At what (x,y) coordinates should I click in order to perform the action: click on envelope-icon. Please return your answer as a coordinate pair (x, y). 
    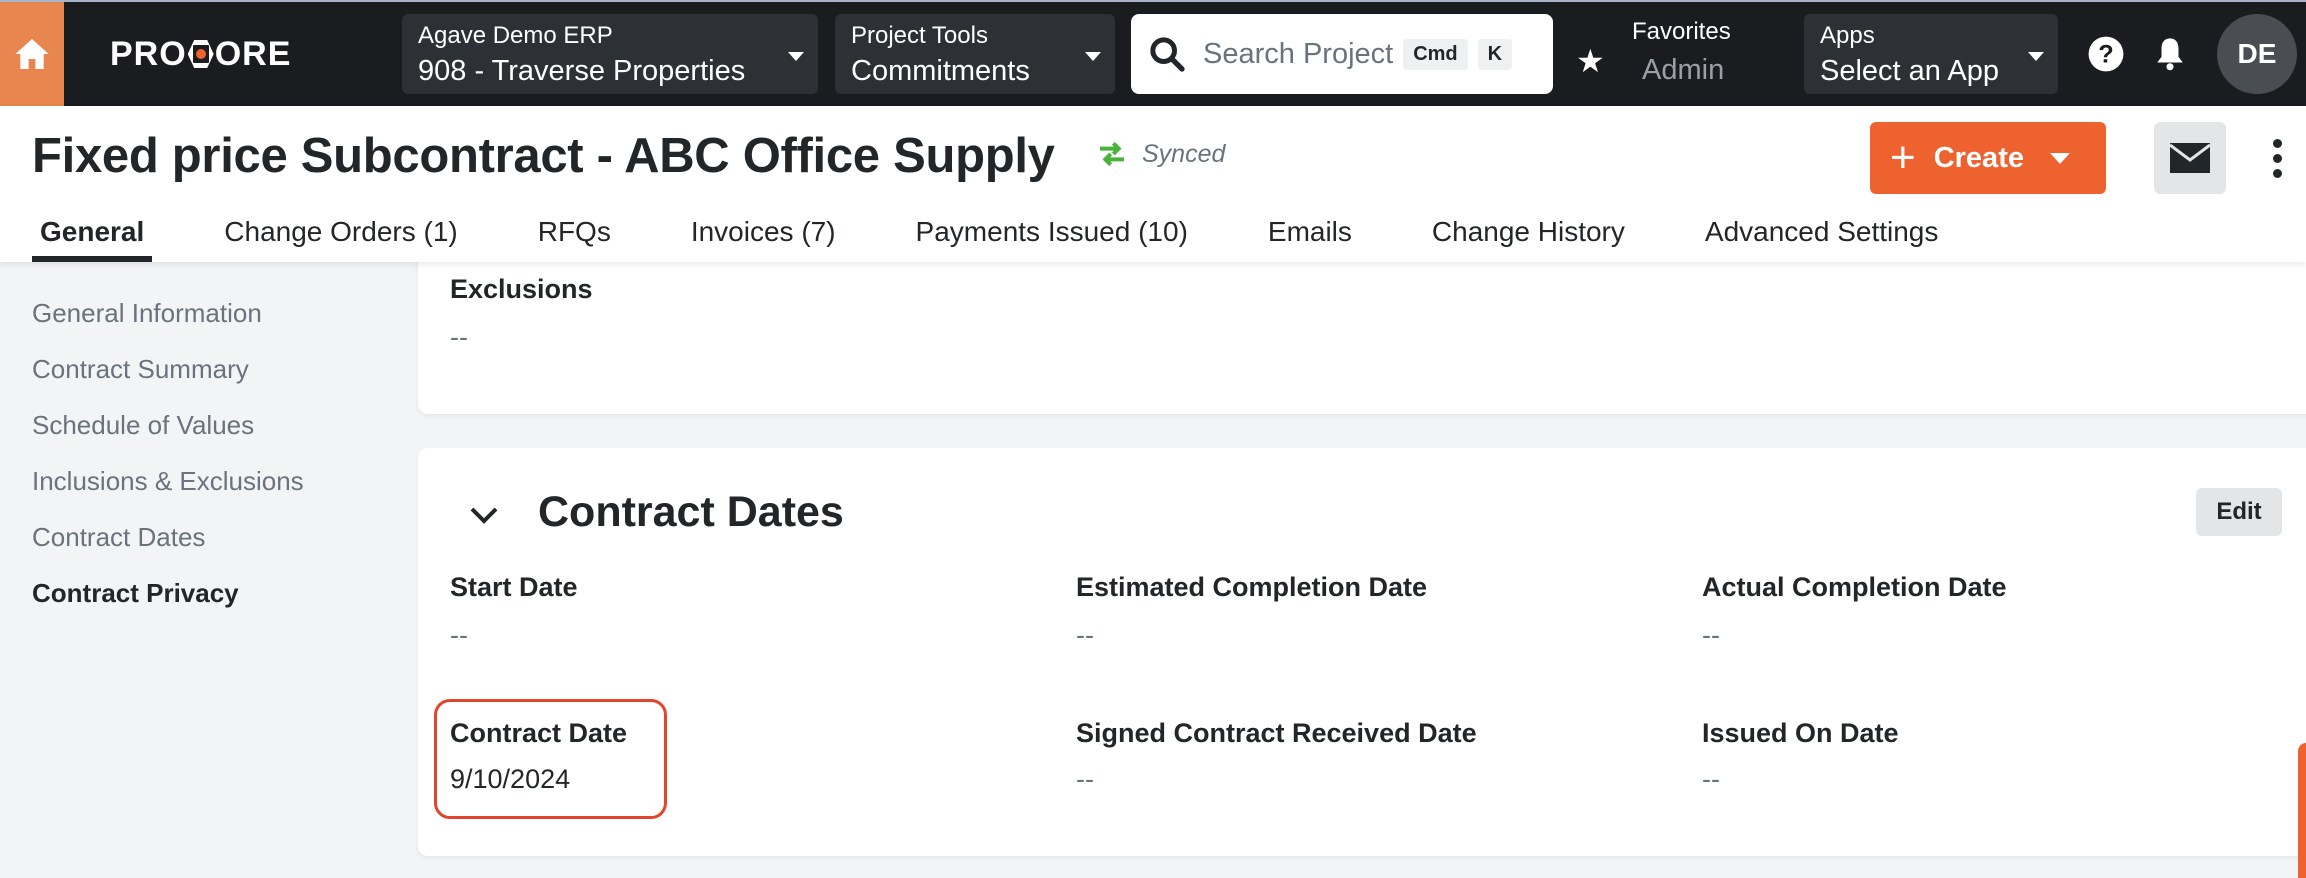
    Looking at the image, I should click on (2190, 158).